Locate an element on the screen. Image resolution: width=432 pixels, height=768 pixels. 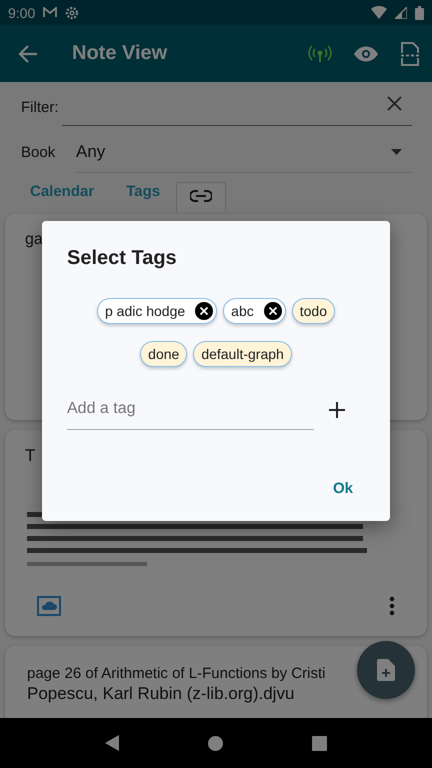
note-title: page 26 of Arithmetic of L-Functions by Cristi is located at coordinates (176, 674).